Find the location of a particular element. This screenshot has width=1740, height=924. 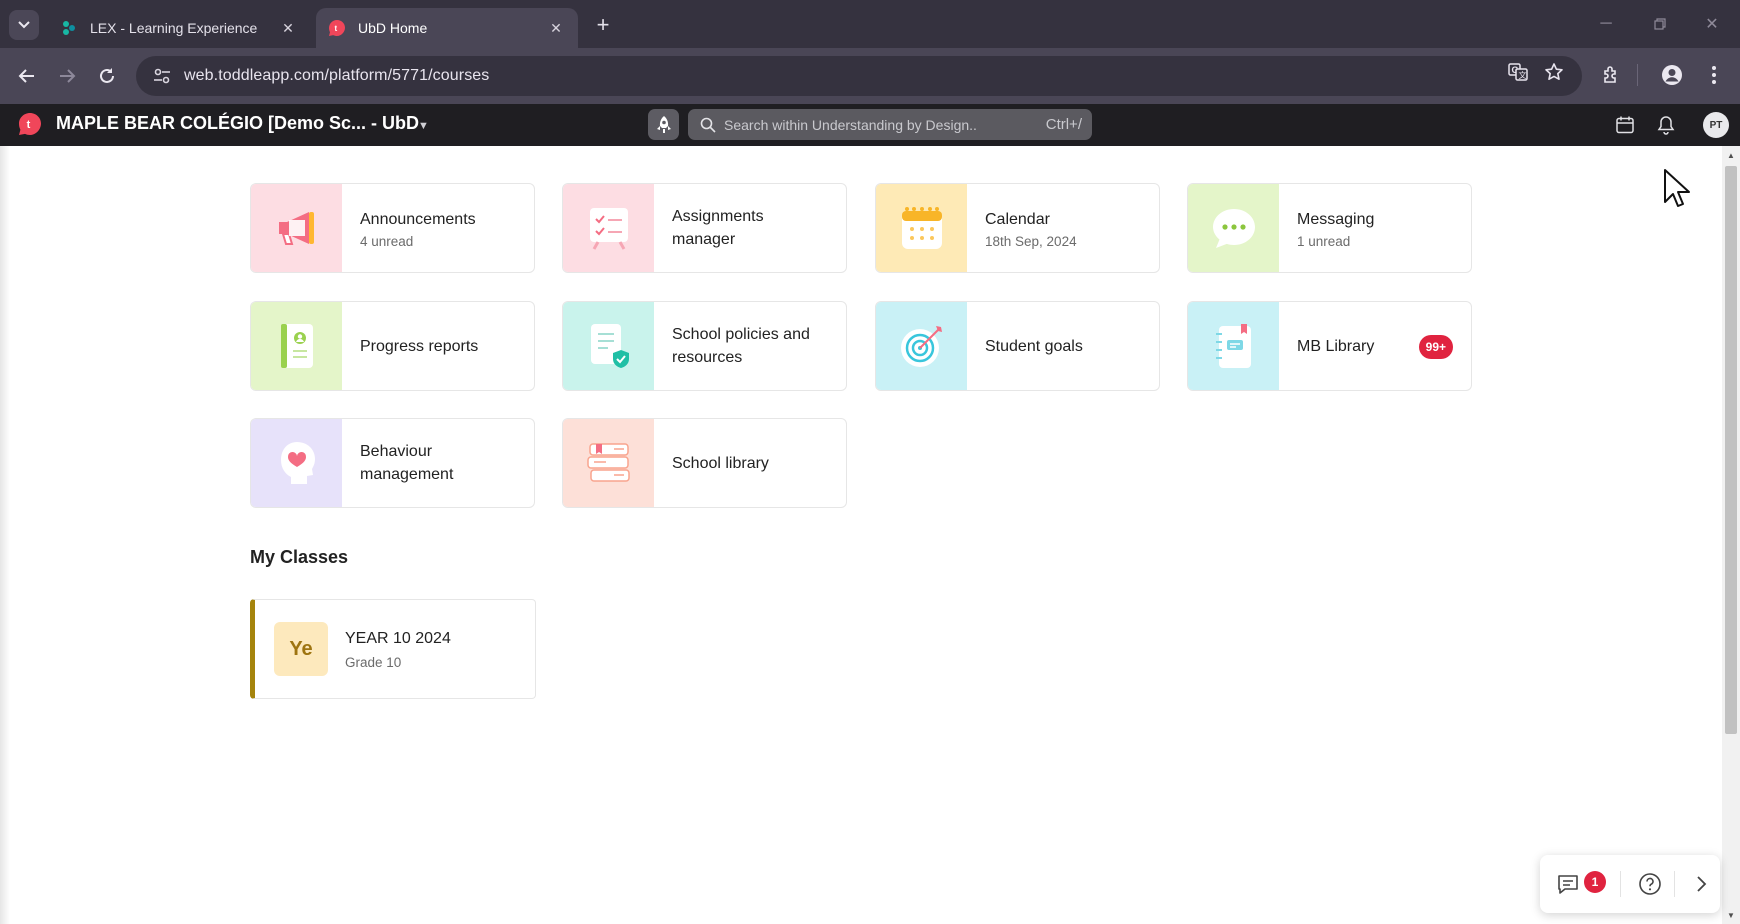

class-grade: Grade 10 is located at coordinates (373, 662).